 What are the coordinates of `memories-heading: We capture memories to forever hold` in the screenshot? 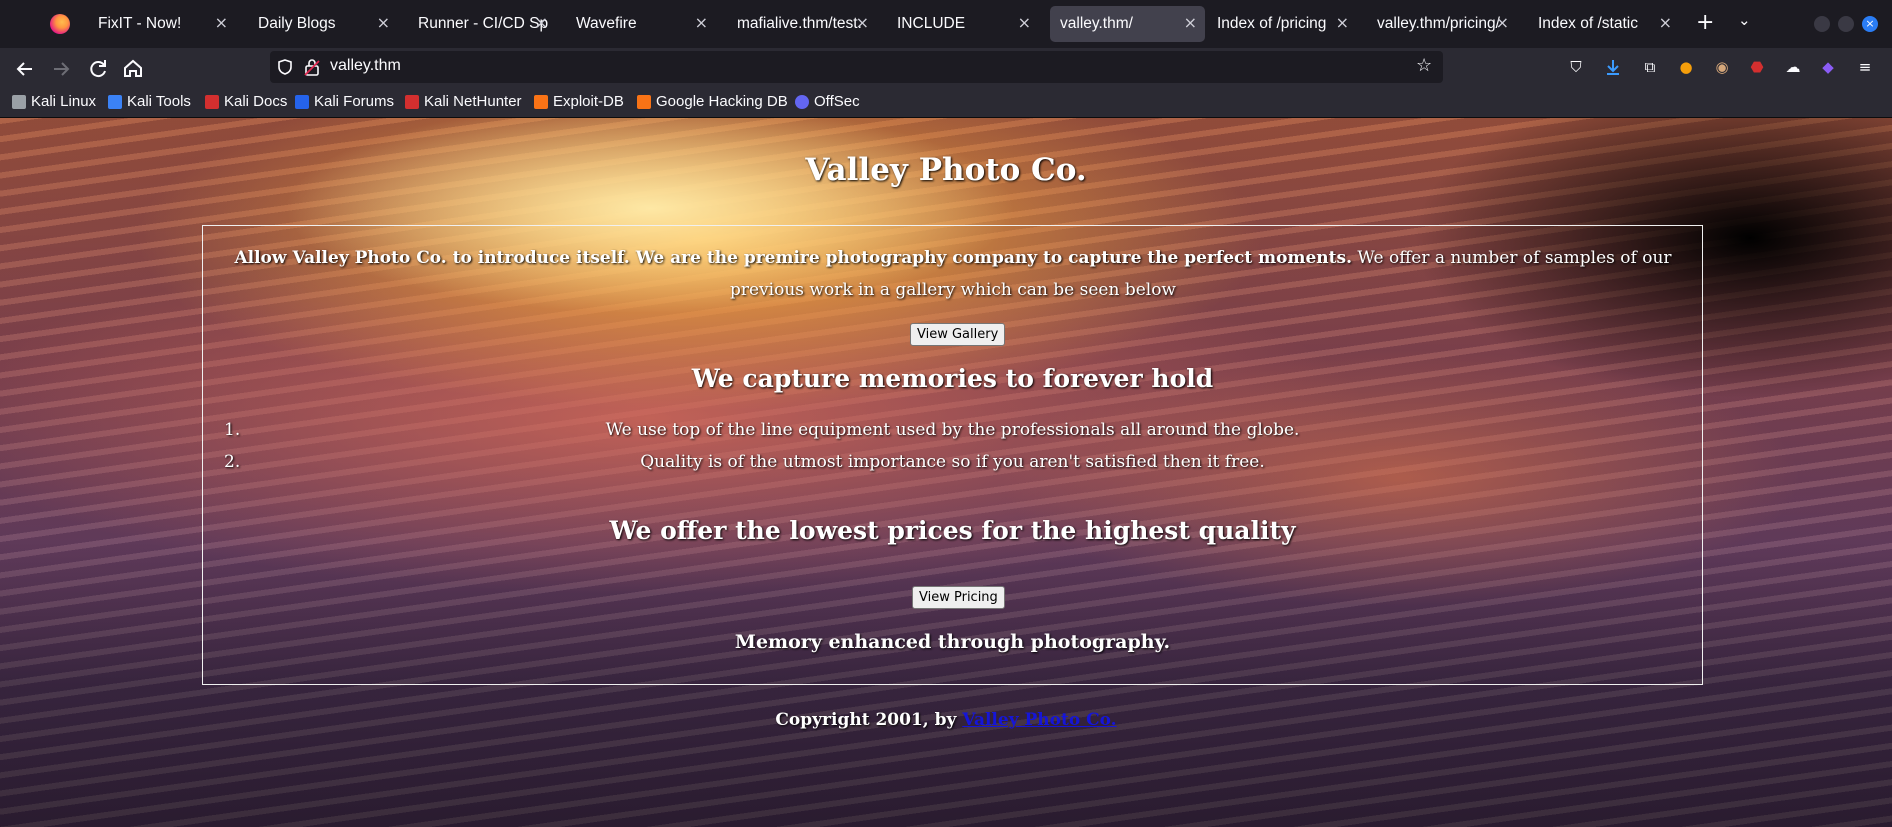 It's located at (952, 378).